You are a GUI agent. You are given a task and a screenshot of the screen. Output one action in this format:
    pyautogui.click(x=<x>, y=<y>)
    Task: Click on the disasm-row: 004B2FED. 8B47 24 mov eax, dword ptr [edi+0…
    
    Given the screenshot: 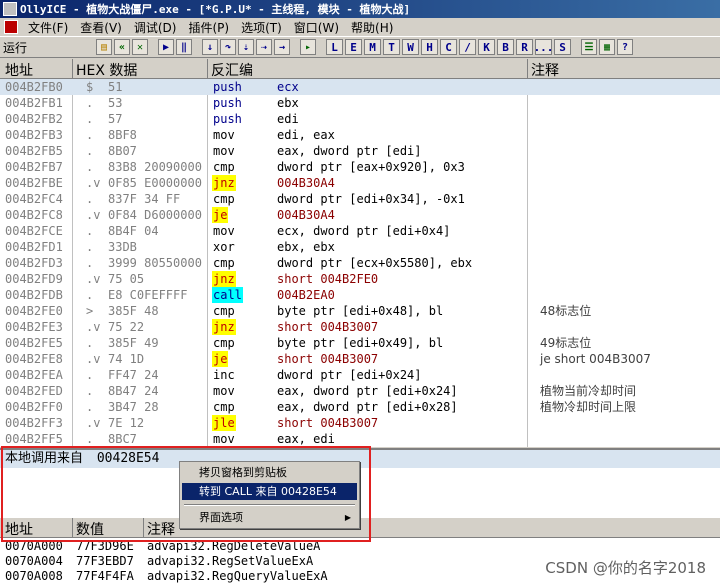 What is the action you would take?
    pyautogui.click(x=360, y=391)
    